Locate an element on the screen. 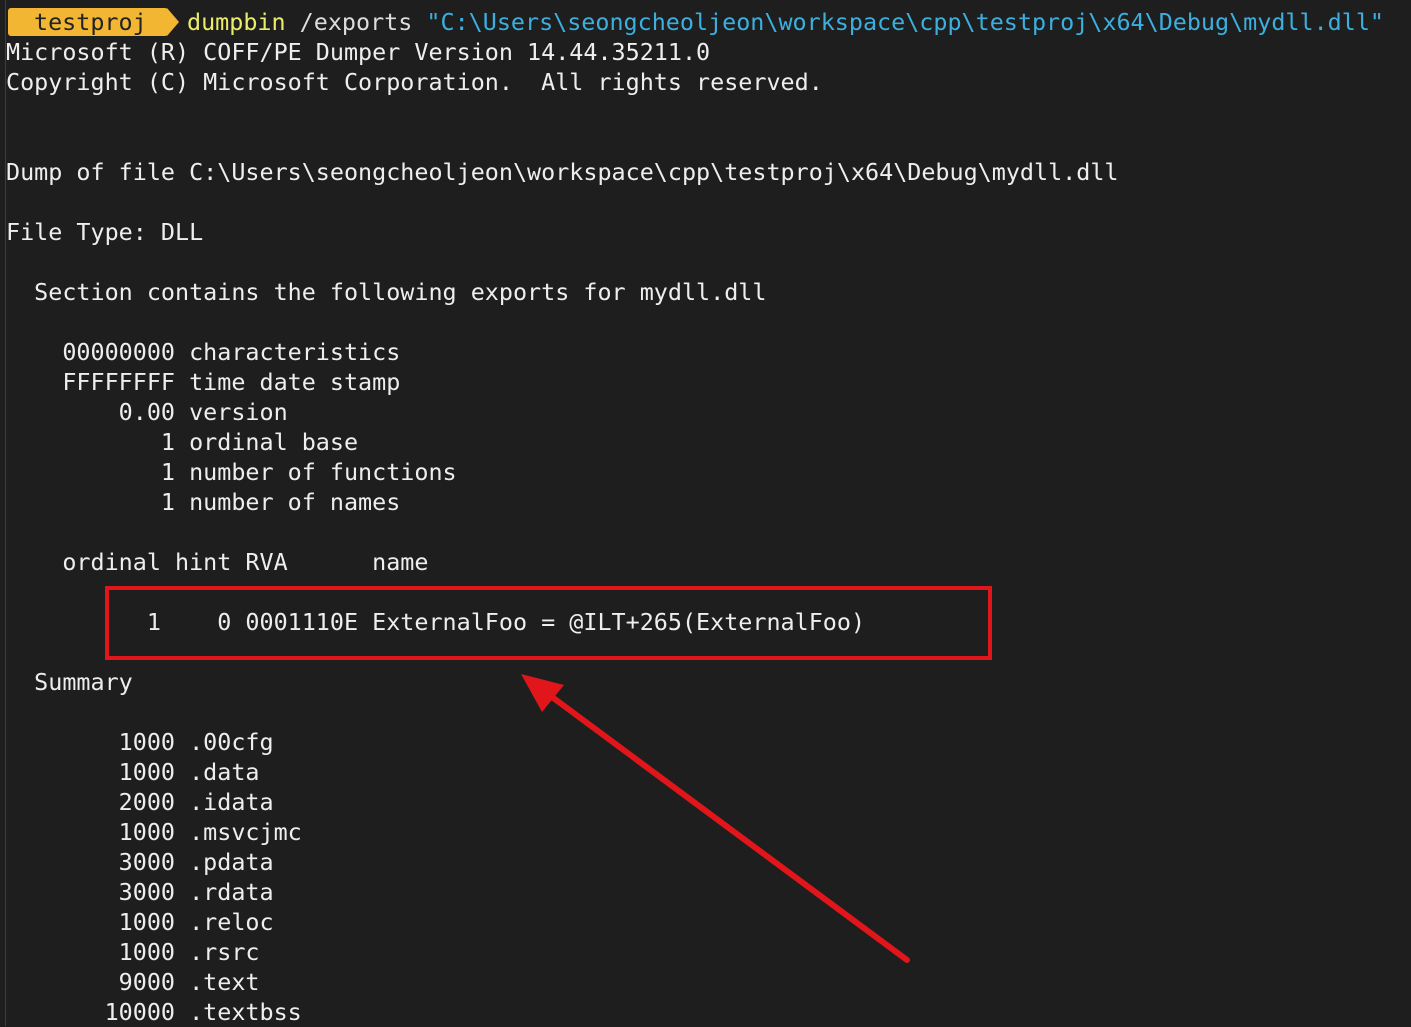 The image size is (1411, 1027). annotation-arrow is located at coordinates (715, 818).